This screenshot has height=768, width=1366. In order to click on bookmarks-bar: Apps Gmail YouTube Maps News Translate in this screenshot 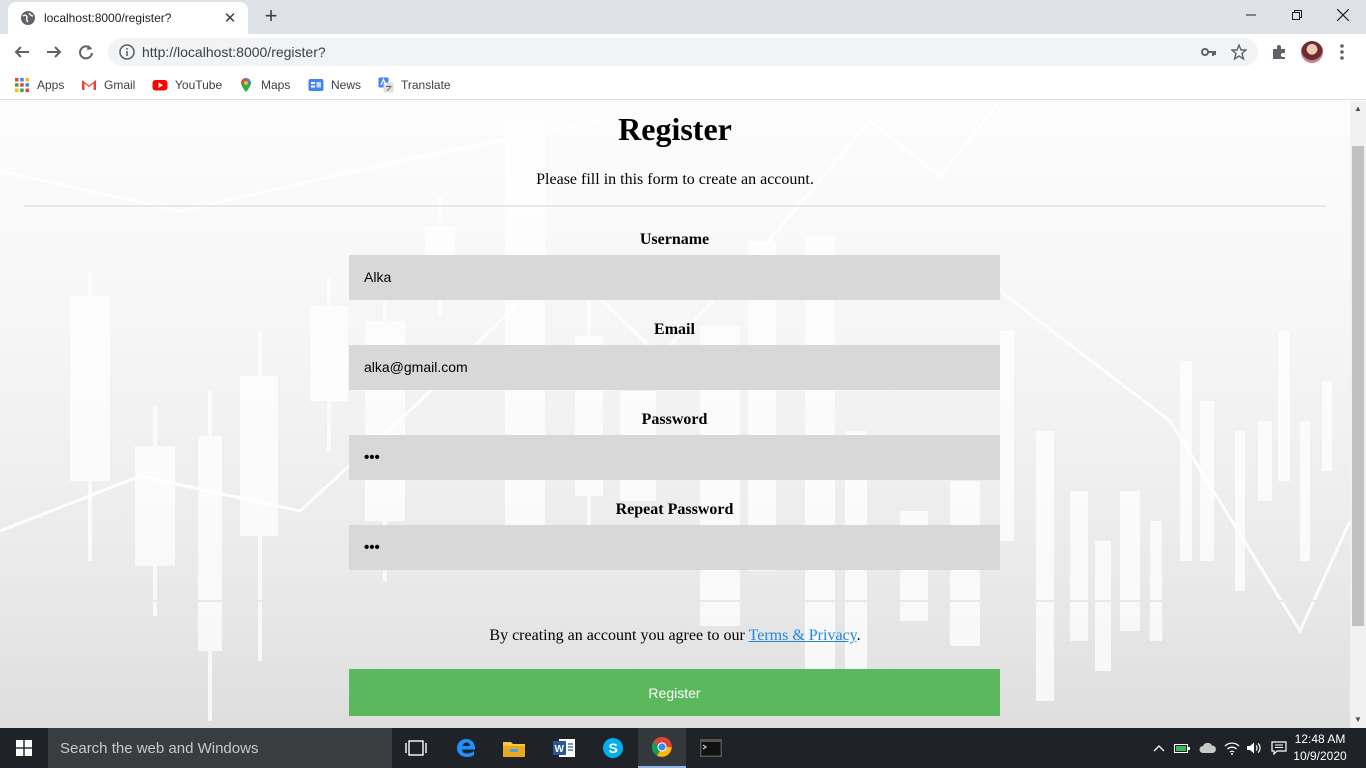, I will do `click(683, 85)`.